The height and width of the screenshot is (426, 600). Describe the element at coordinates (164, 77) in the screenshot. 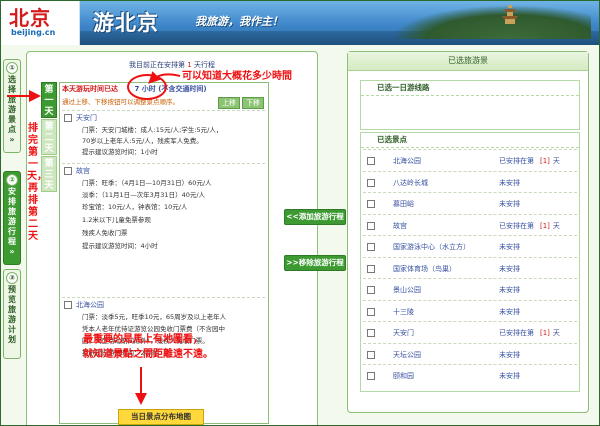

I see `arrow-to-time` at that location.